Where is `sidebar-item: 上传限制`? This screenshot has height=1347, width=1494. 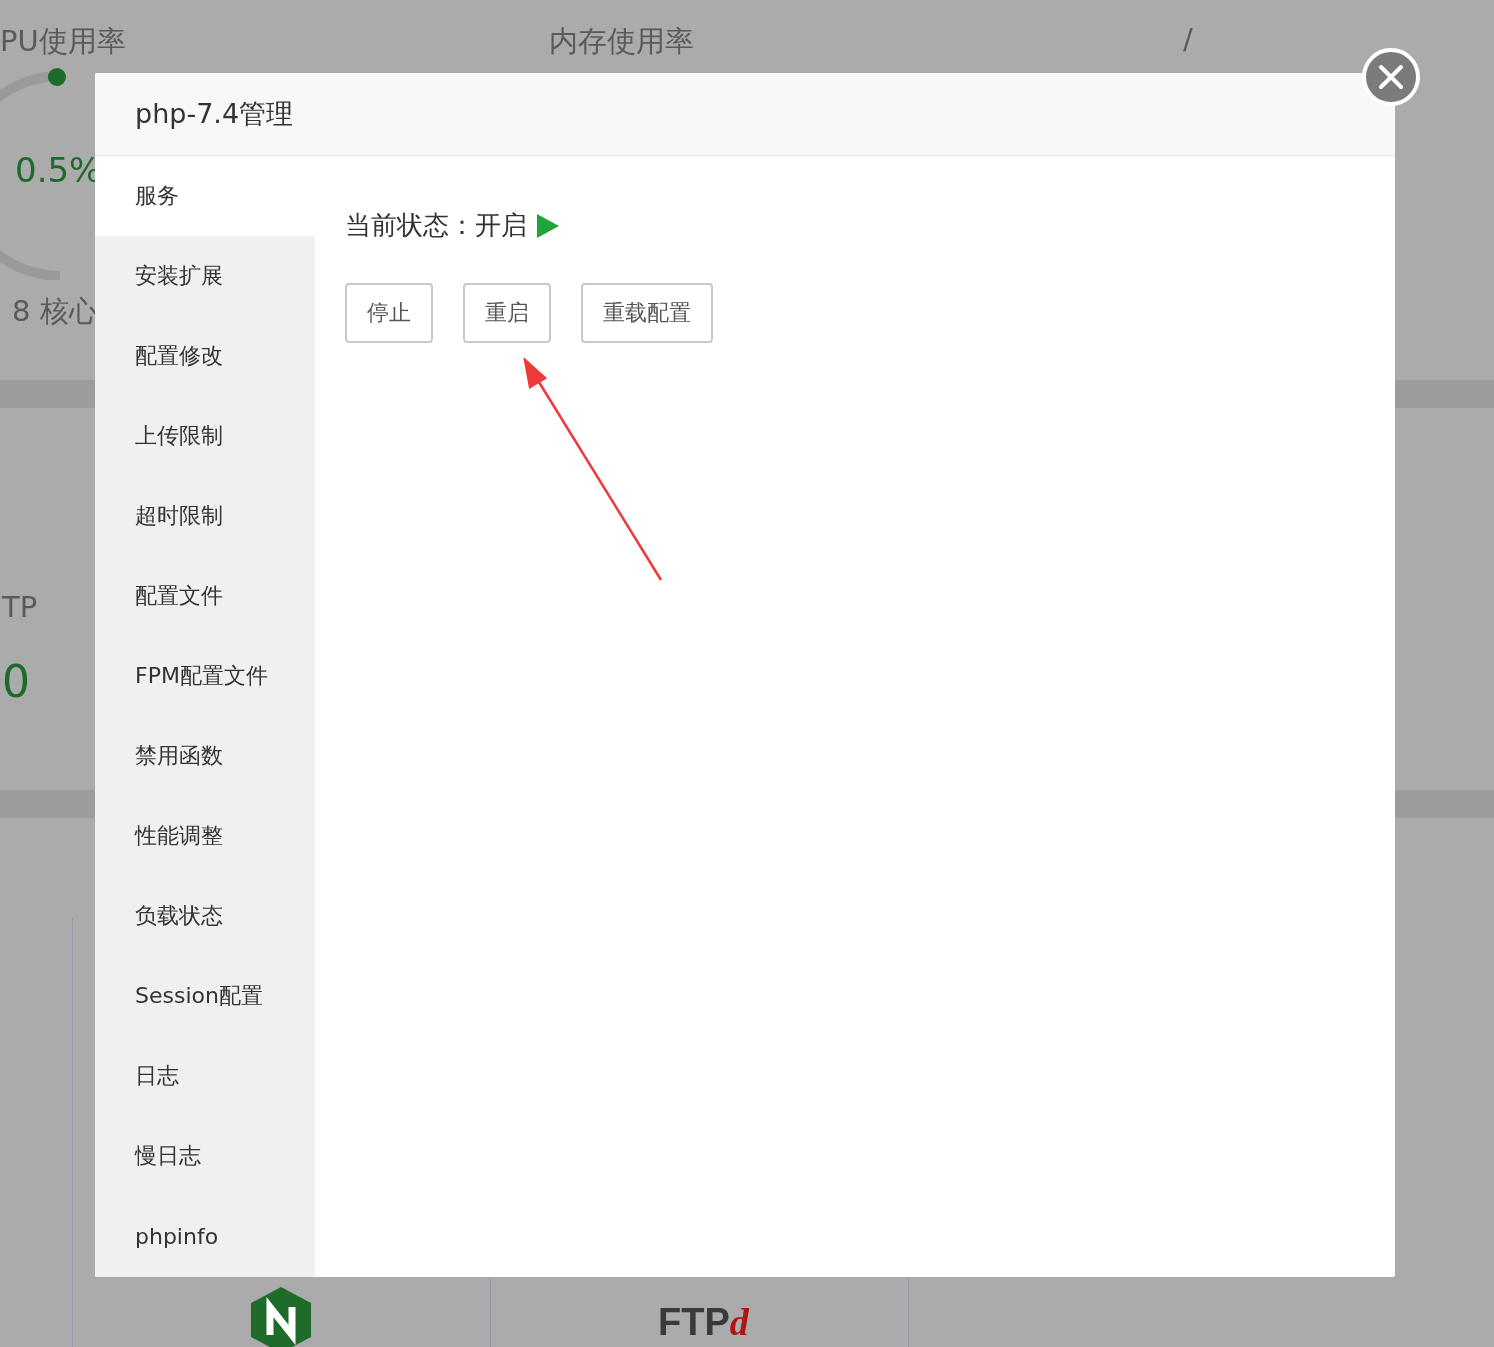 sidebar-item: 上传限制 is located at coordinates (205, 436).